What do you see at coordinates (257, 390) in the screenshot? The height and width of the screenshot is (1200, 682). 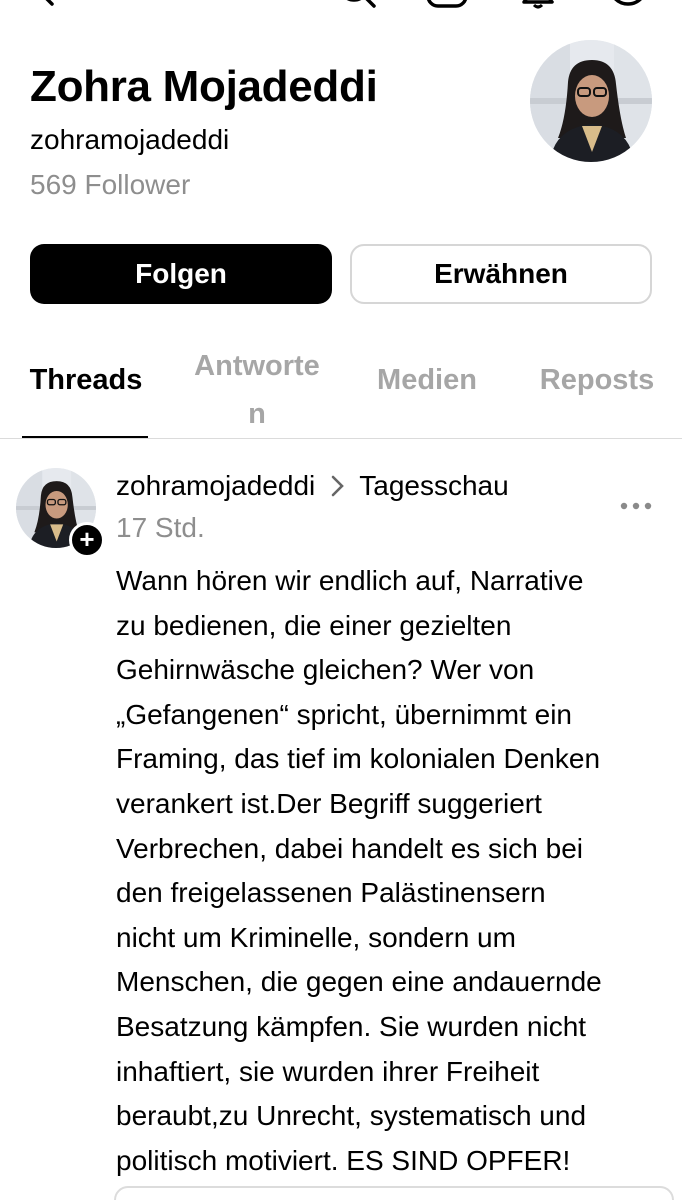 I see `tab-replies: Antworten` at bounding box center [257, 390].